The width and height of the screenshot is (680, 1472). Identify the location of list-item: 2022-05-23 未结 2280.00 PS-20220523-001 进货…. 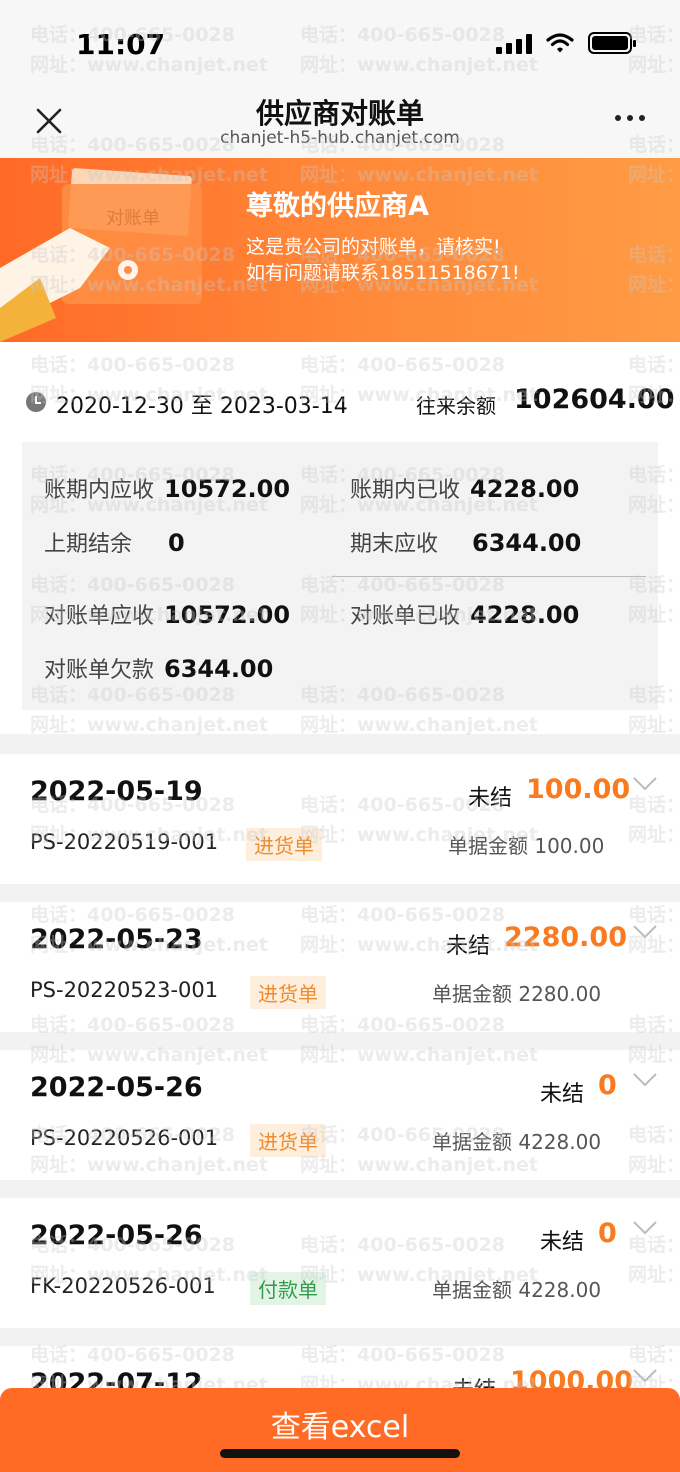
(340, 967).